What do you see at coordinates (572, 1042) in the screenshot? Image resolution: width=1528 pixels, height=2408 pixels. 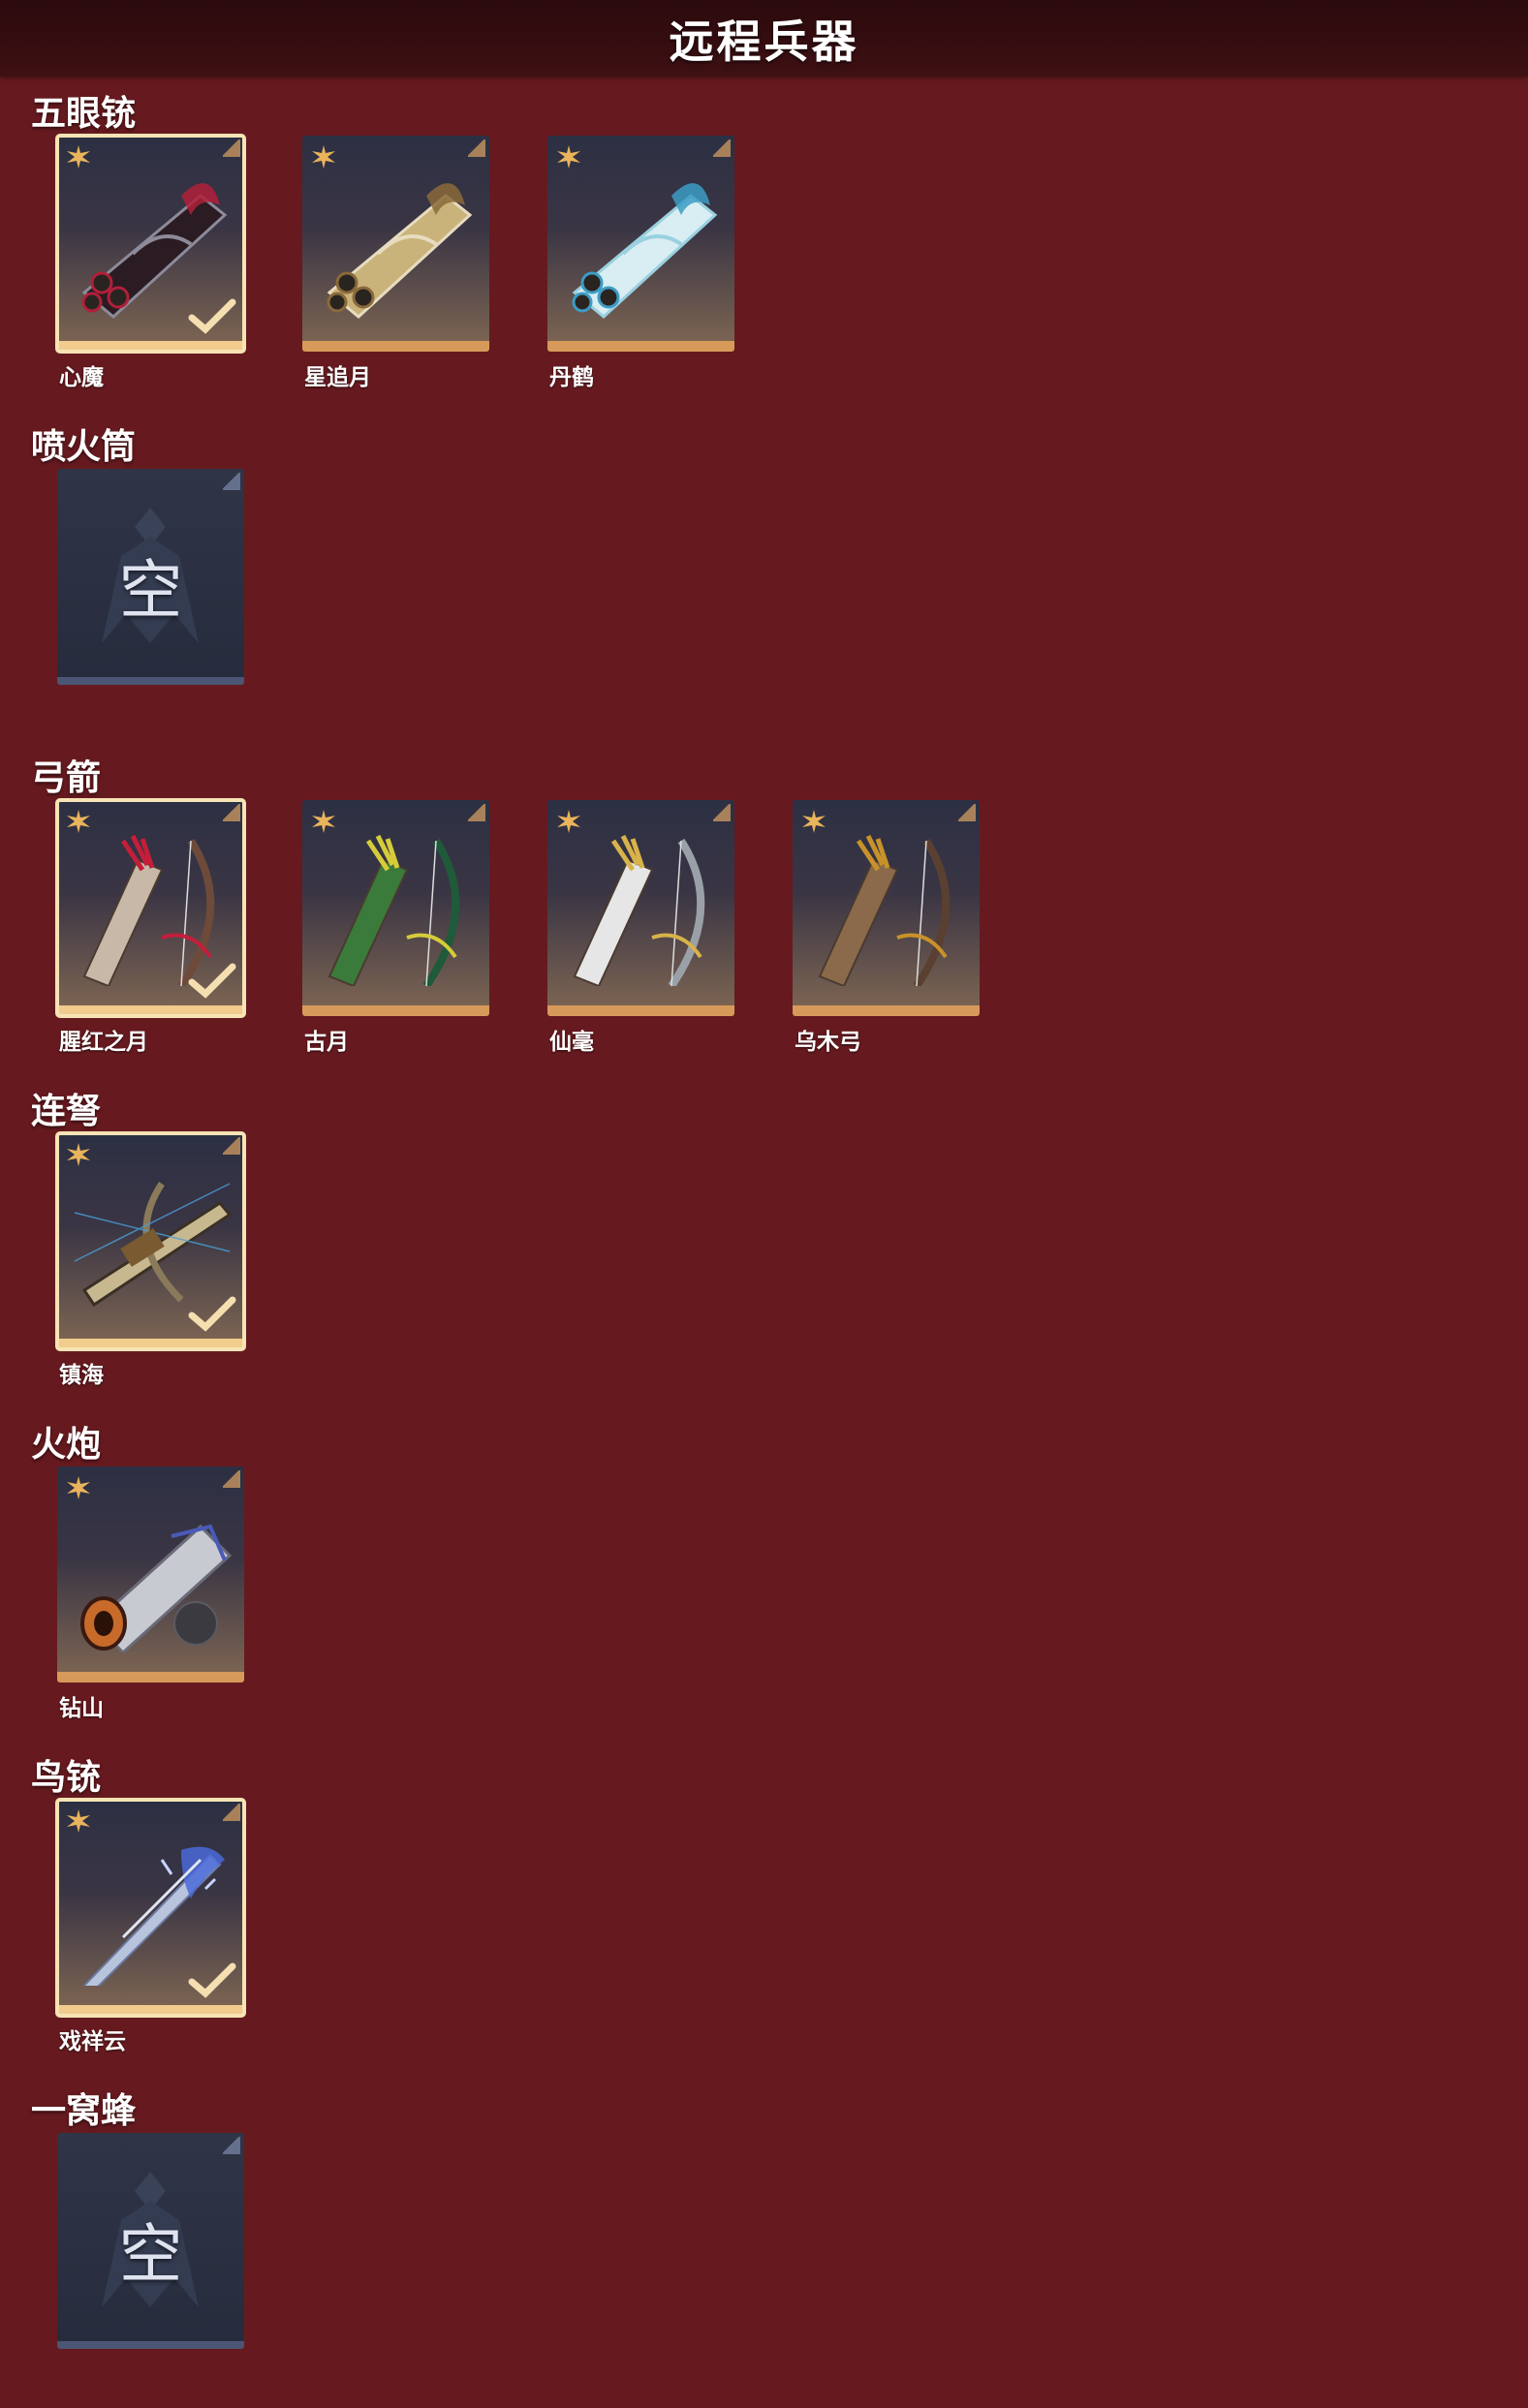 I see `weapon-name: 仙毫` at bounding box center [572, 1042].